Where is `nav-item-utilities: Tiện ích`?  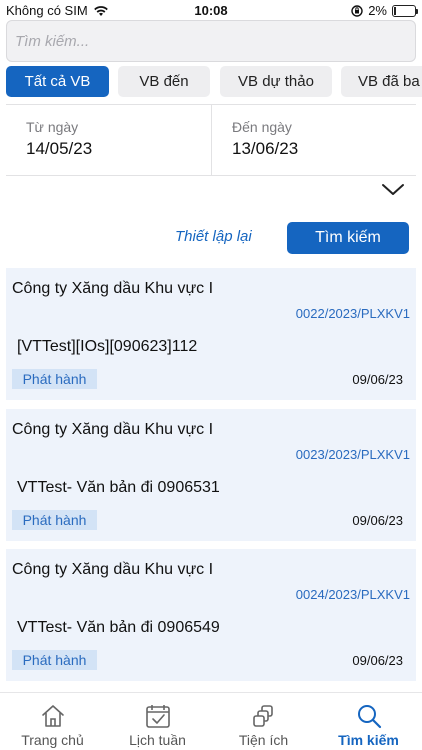
nav-item-utilities: Tiện ích is located at coordinates (263, 721).